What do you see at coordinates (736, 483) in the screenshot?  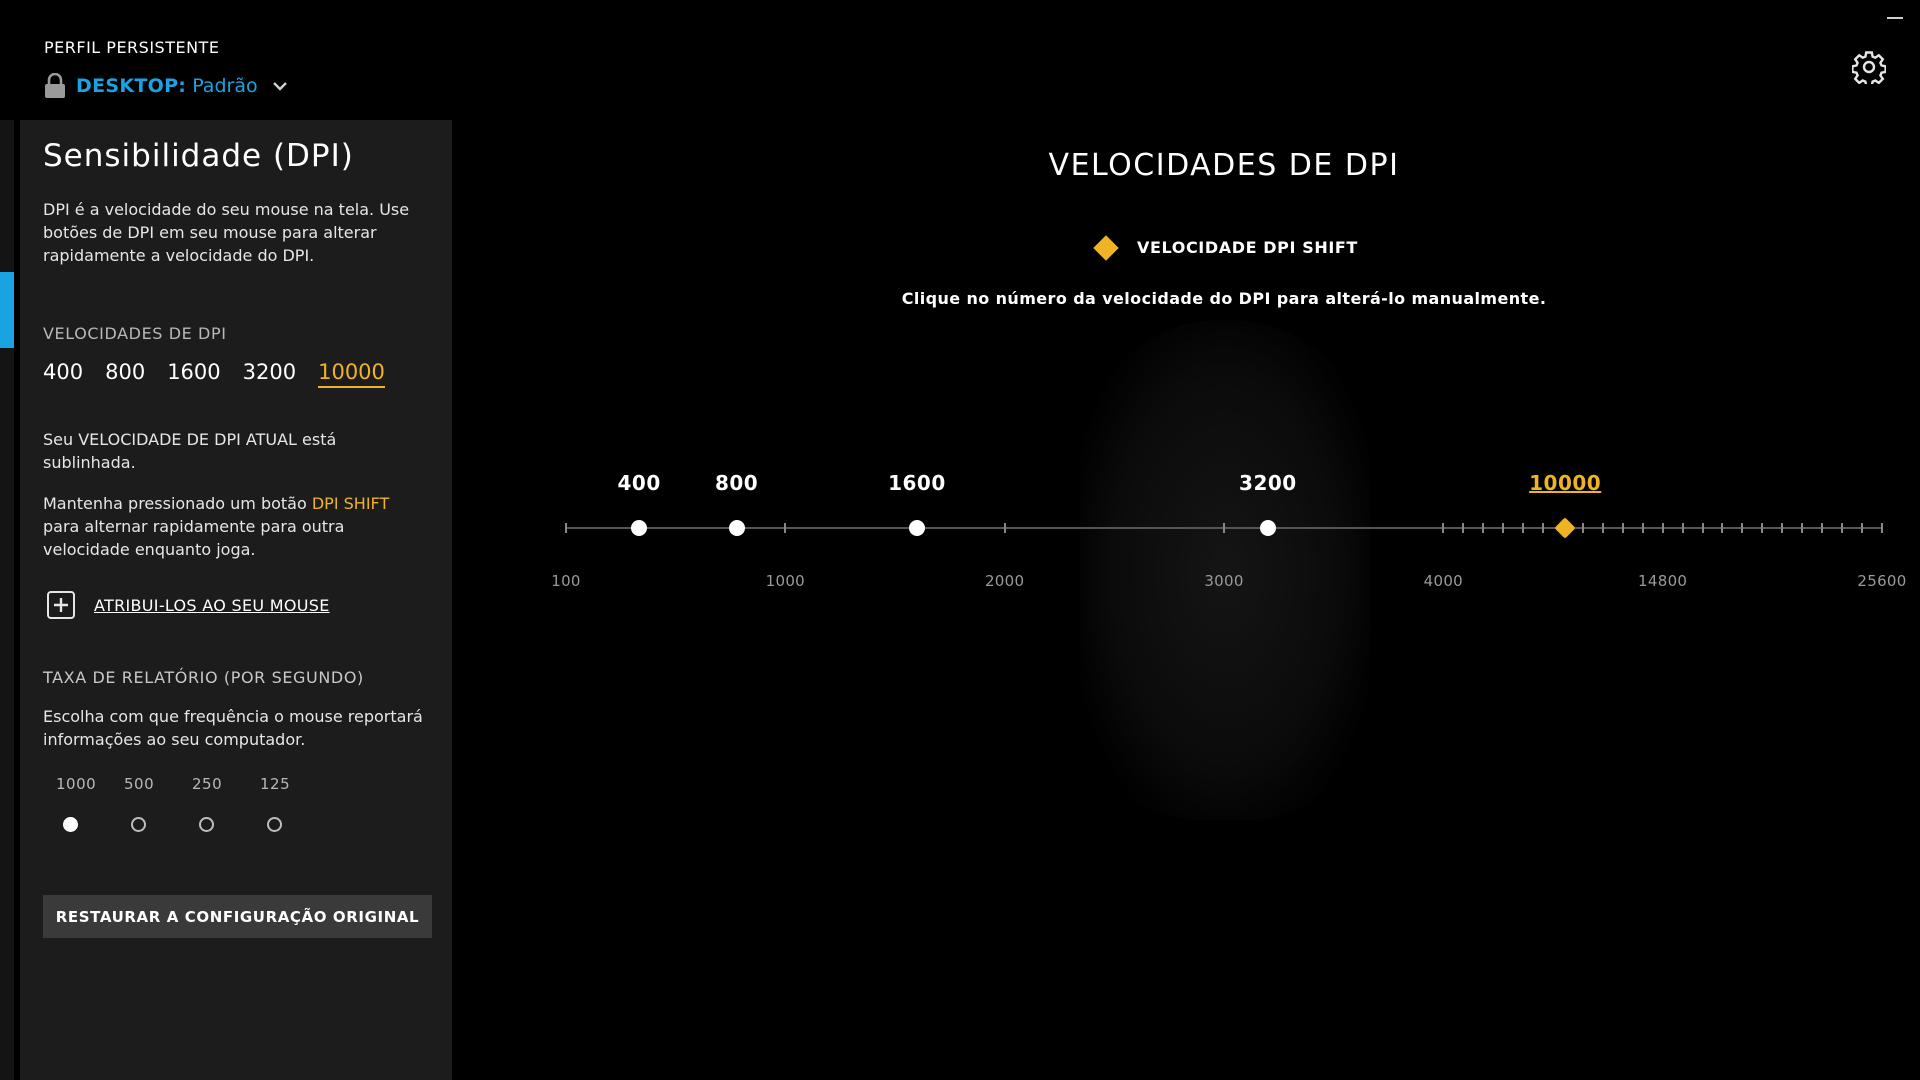 I see `dpi-handle-label-800: 800` at bounding box center [736, 483].